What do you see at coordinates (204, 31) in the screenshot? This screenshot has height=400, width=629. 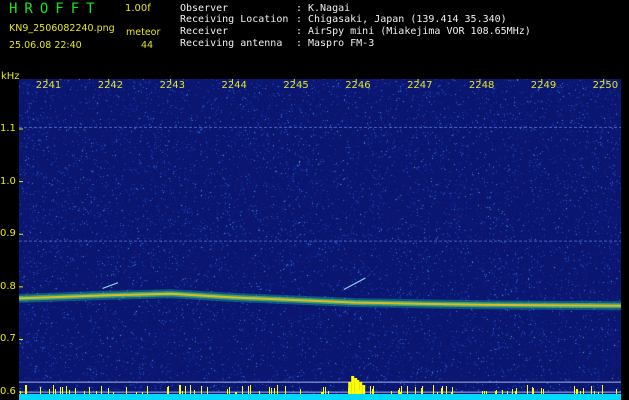 I see `receiver-label: Receiver` at bounding box center [204, 31].